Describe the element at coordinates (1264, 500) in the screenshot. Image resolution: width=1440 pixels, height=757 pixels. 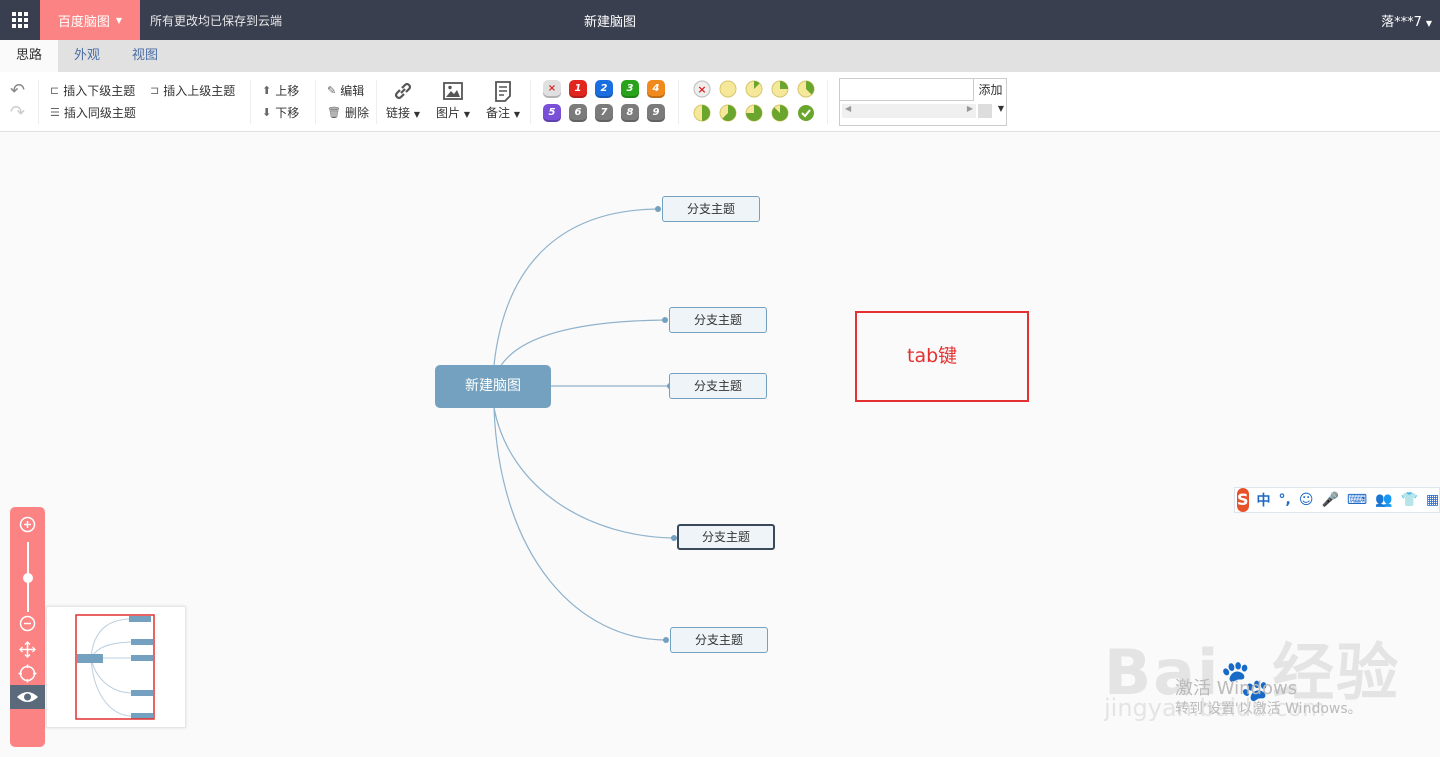
I see `ime-lang-toggle: 中` at that location.